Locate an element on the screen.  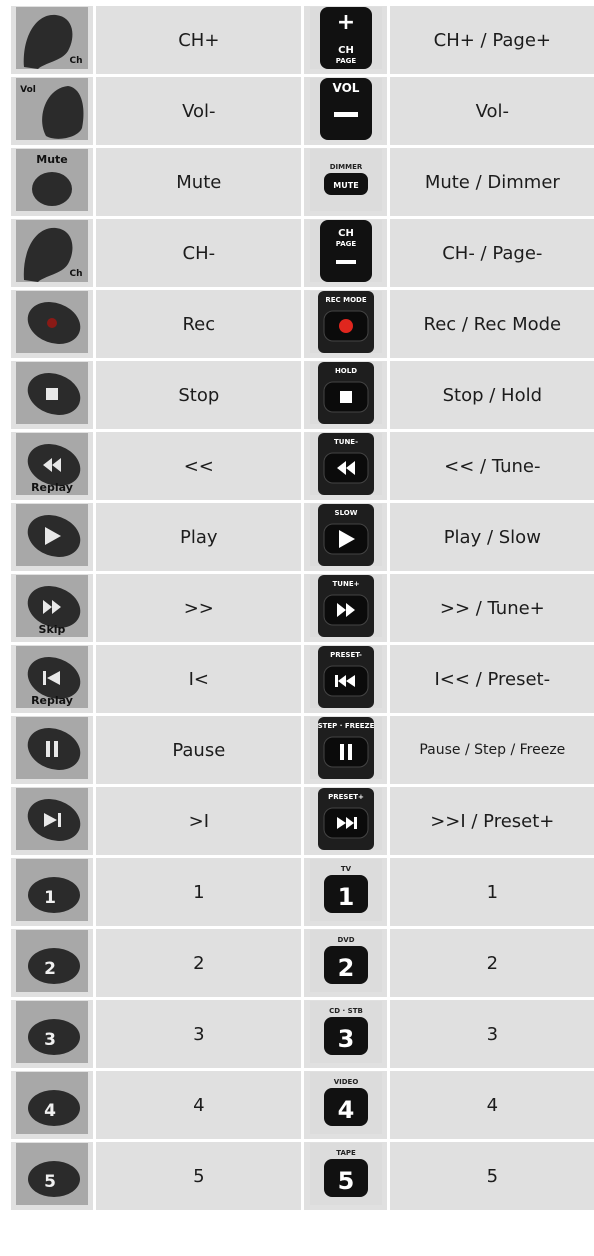
new-remote-button-cell: SLOW is located at coordinates (345, 537).